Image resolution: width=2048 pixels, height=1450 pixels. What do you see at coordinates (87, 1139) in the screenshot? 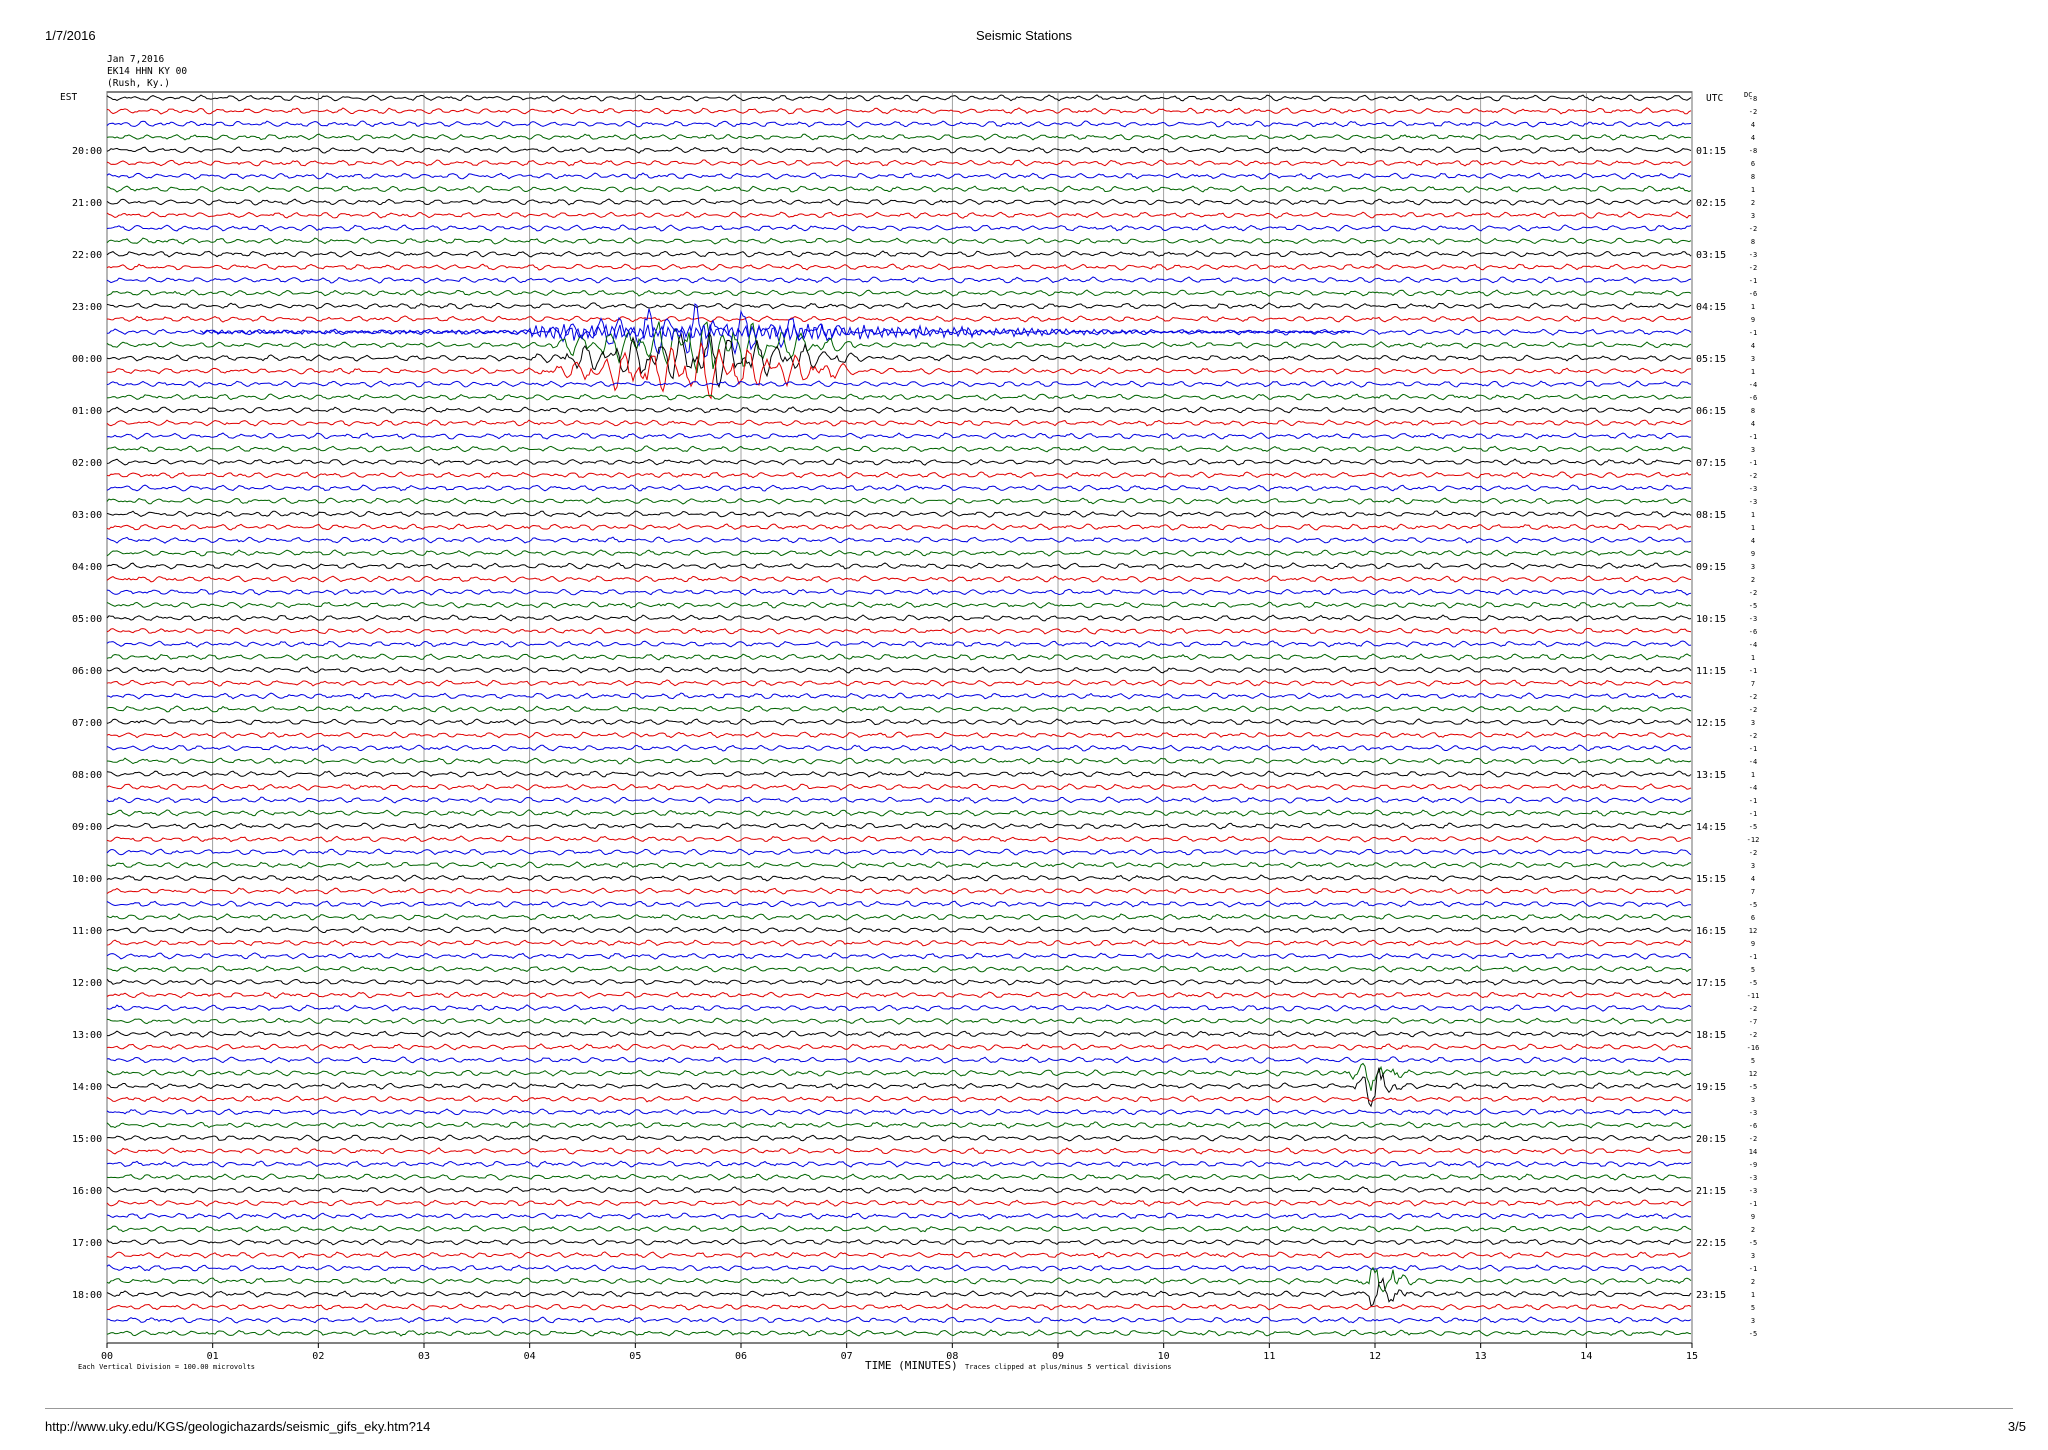
I see `est-hour-label: 15:00` at bounding box center [87, 1139].